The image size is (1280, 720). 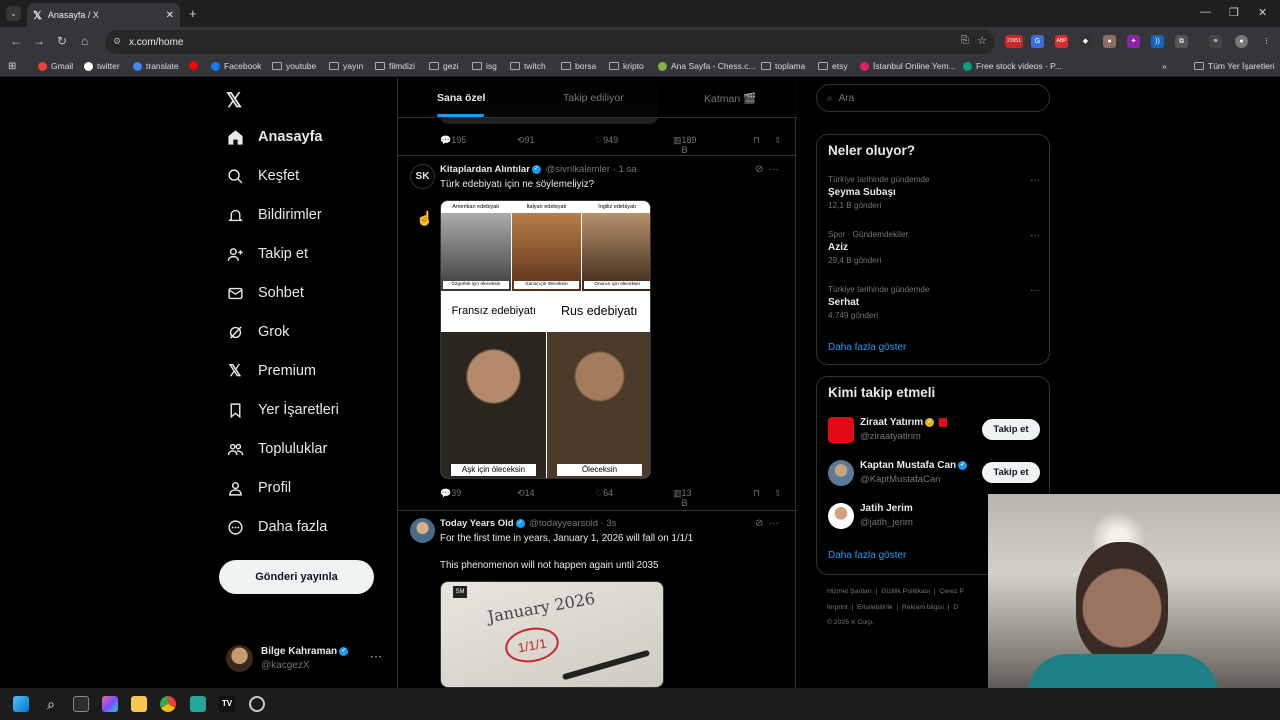 What do you see at coordinates (16, 41) in the screenshot?
I see `back-icon: ←` at bounding box center [16, 41].